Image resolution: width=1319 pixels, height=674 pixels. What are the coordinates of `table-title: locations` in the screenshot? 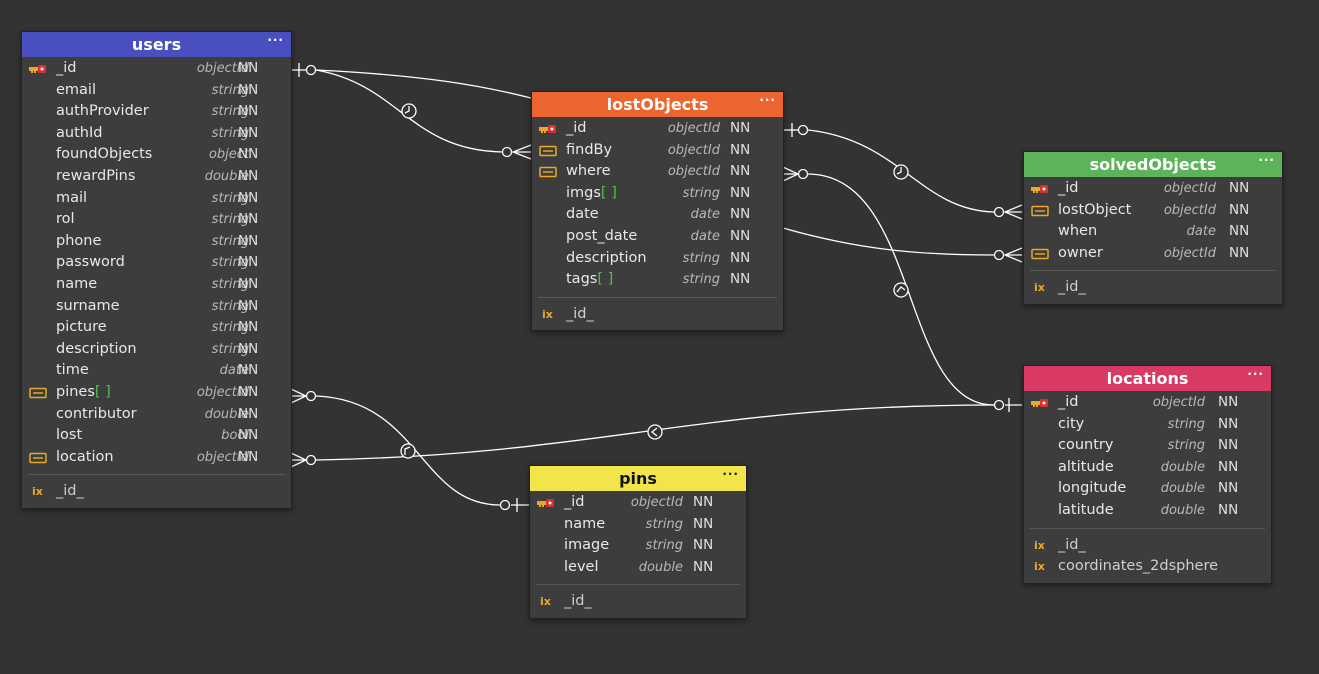 It's located at (1147, 378).